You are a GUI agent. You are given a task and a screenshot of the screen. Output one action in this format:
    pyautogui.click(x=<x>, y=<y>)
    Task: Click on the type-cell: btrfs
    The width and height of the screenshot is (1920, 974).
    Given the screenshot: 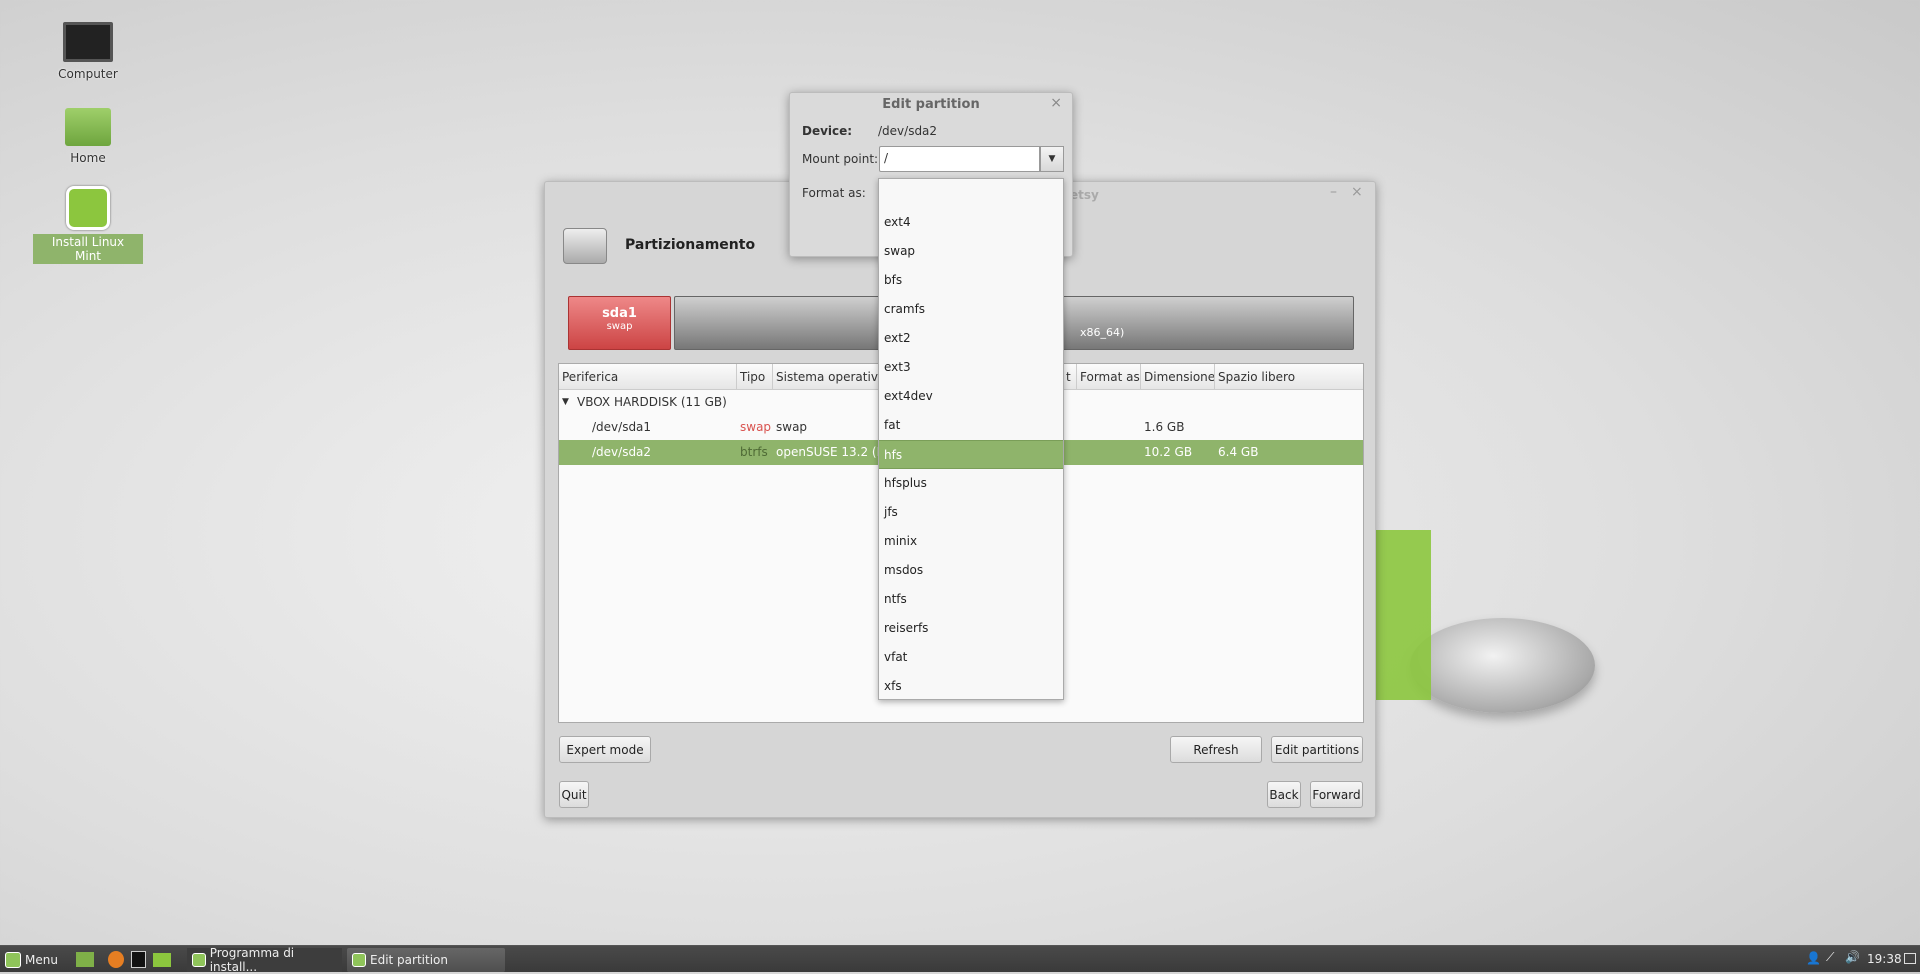 What is the action you would take?
    pyautogui.click(x=754, y=452)
    